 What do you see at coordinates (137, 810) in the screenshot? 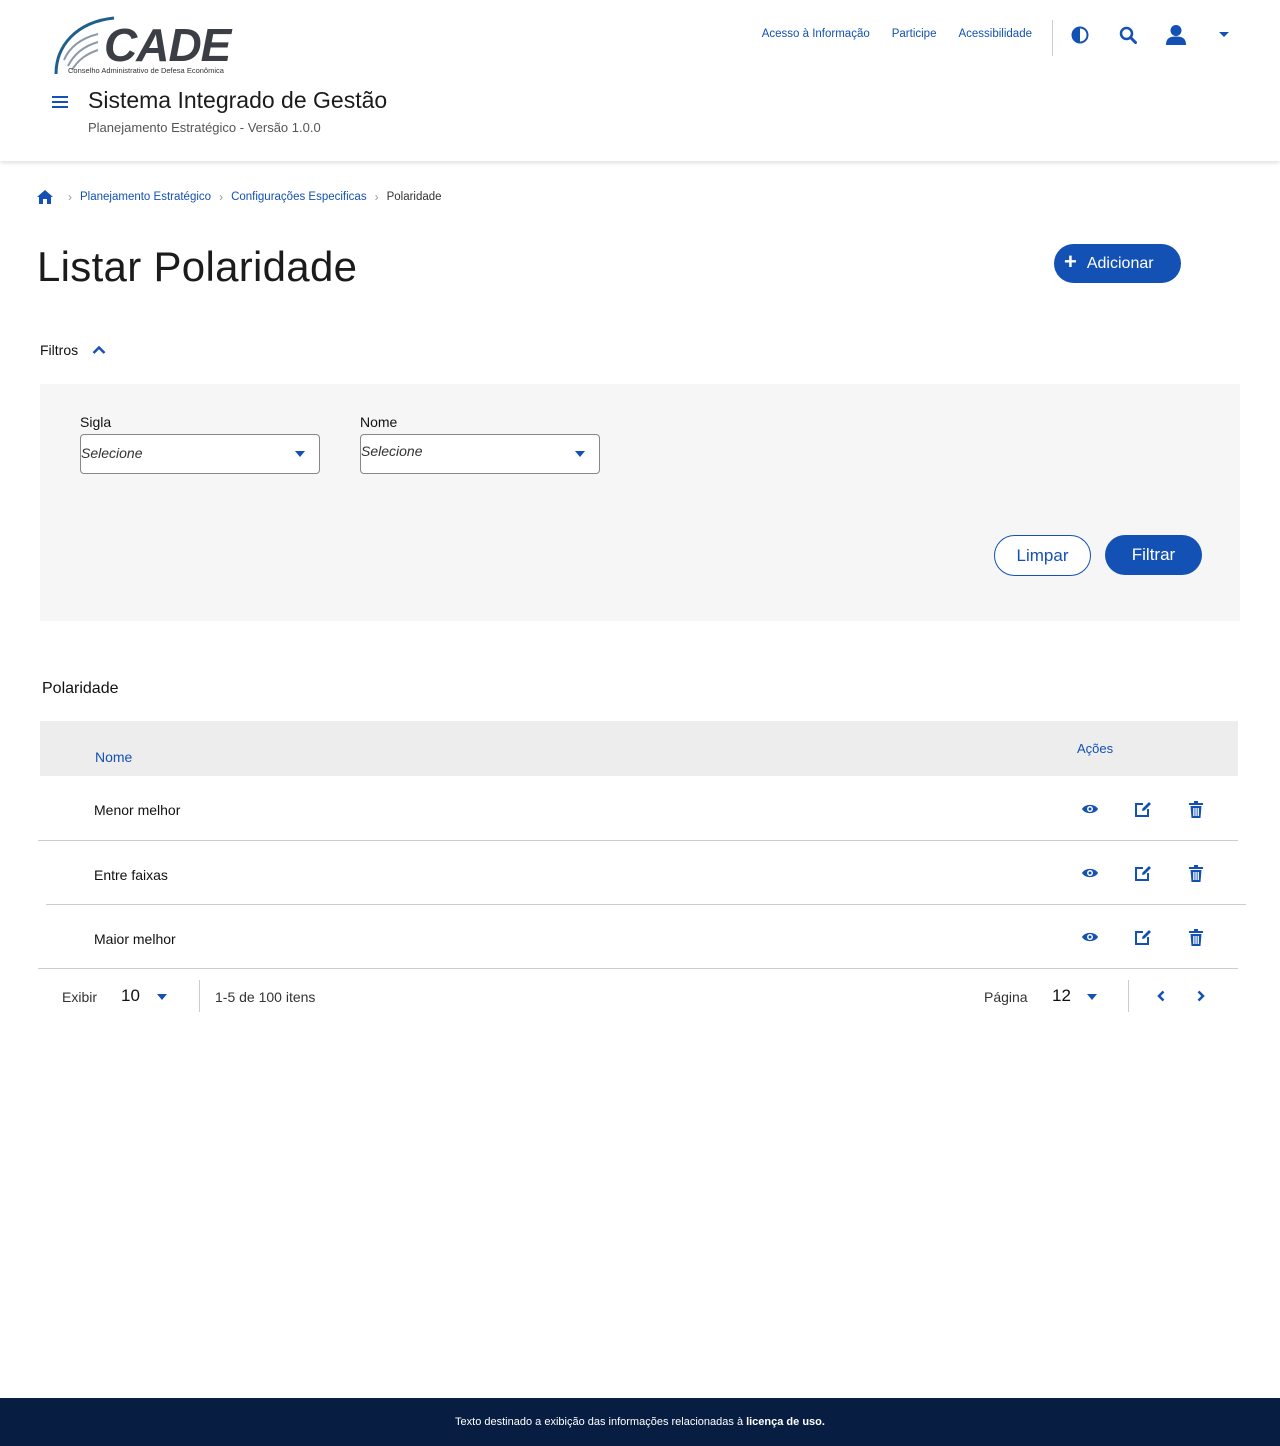
I see `row-name: Menor melhor` at bounding box center [137, 810].